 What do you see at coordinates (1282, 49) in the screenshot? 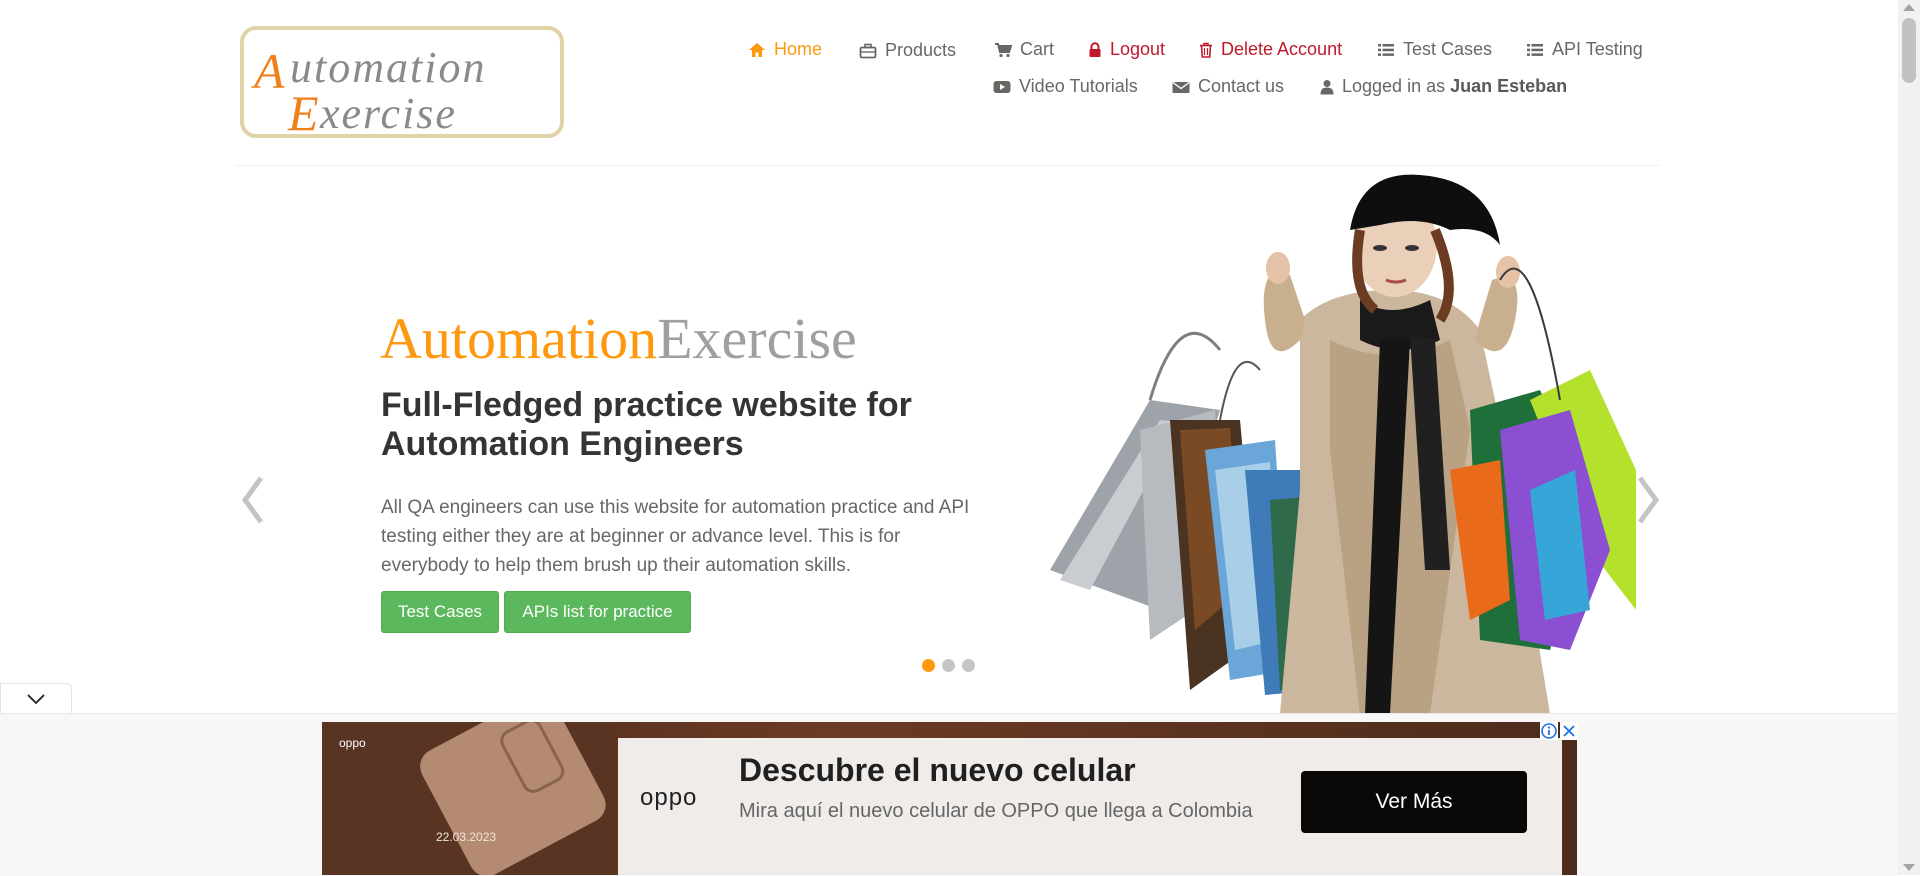
I see `nav-delete-account-label: Delete Account` at bounding box center [1282, 49].